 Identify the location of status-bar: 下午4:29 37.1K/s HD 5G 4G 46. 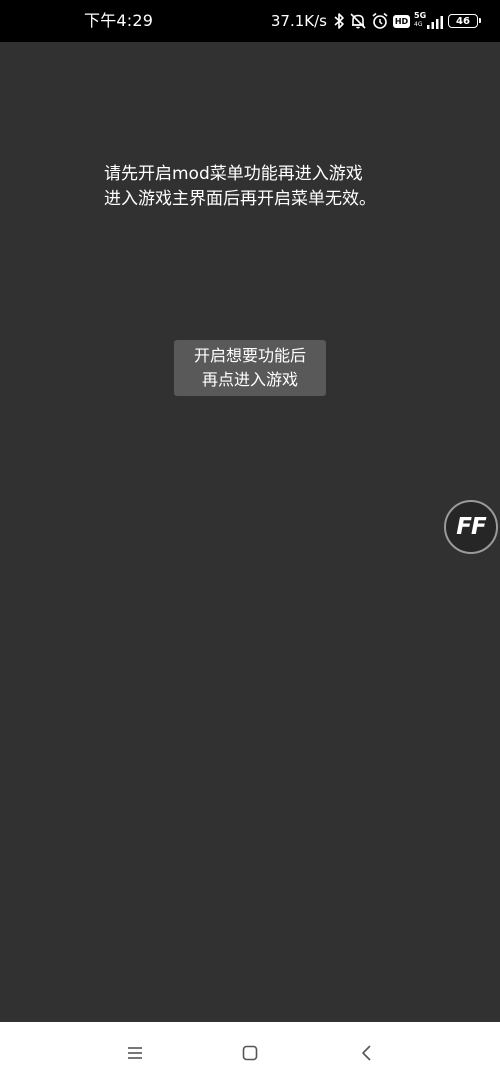
(250, 21).